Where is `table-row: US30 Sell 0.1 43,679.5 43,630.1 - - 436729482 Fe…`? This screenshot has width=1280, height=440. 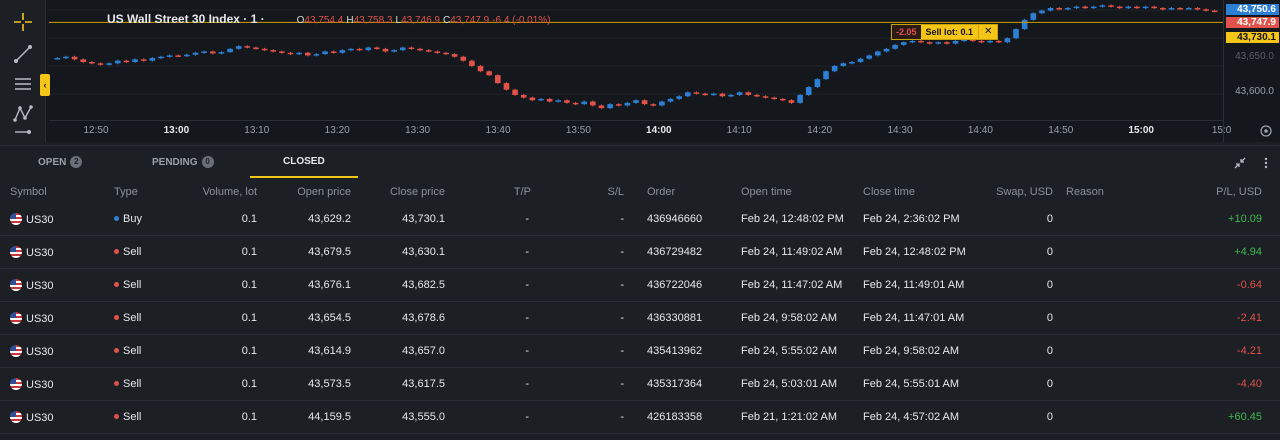
table-row: US30 Sell 0.1 43,679.5 43,630.1 - - 436729482 Fe… is located at coordinates (640, 252).